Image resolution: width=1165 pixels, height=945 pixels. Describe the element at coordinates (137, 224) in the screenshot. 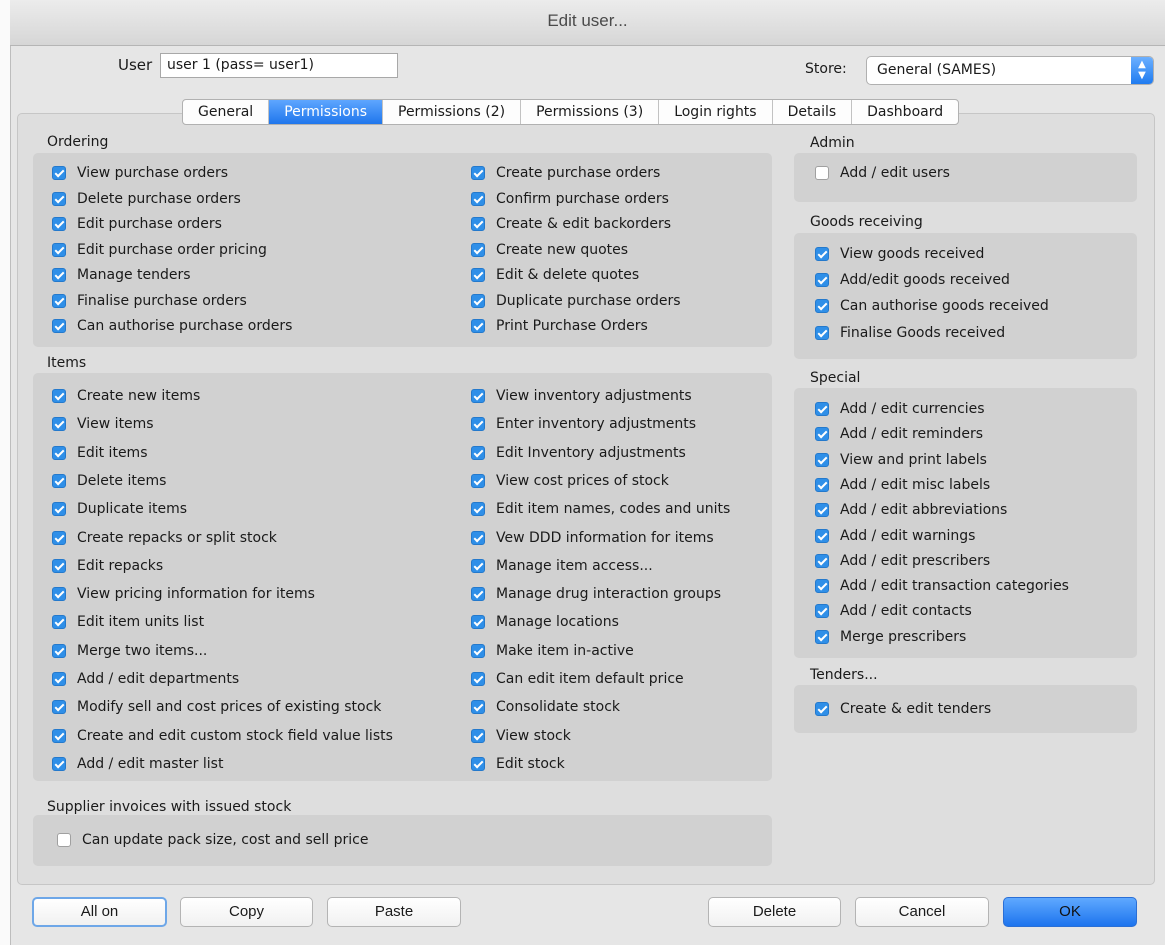

I see `ordering-permission-checkbox: Edit purchase orders` at that location.